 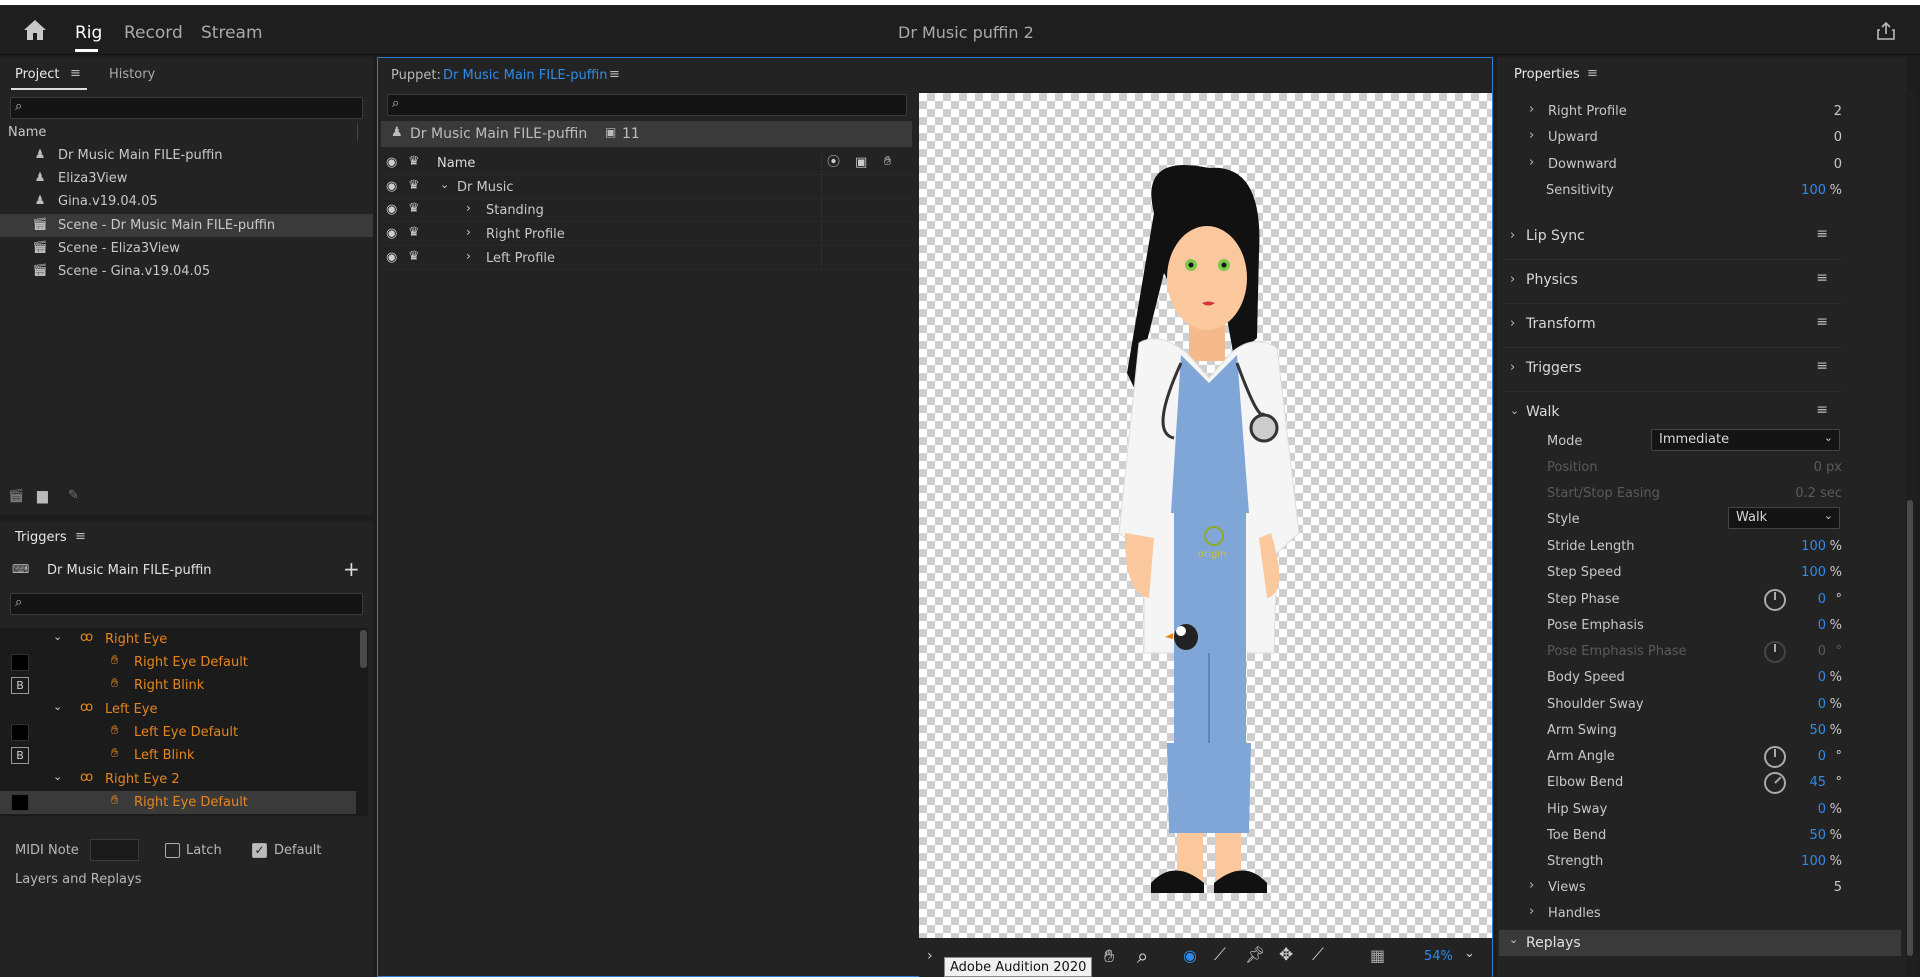 I want to click on add-trigger-button: +, so click(x=351, y=569).